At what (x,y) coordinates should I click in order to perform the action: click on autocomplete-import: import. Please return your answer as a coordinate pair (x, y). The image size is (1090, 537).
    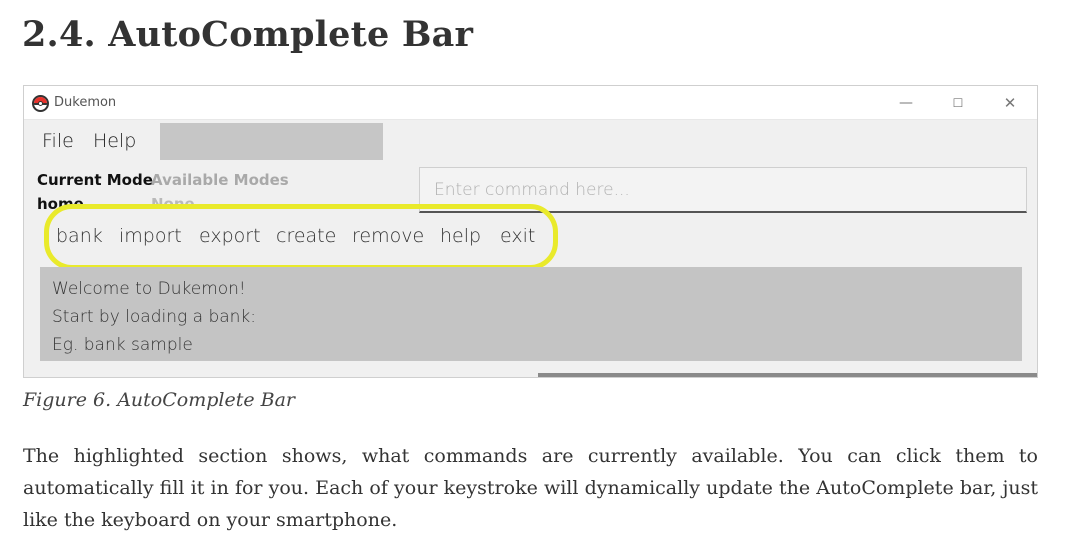
    Looking at the image, I should click on (150, 236).